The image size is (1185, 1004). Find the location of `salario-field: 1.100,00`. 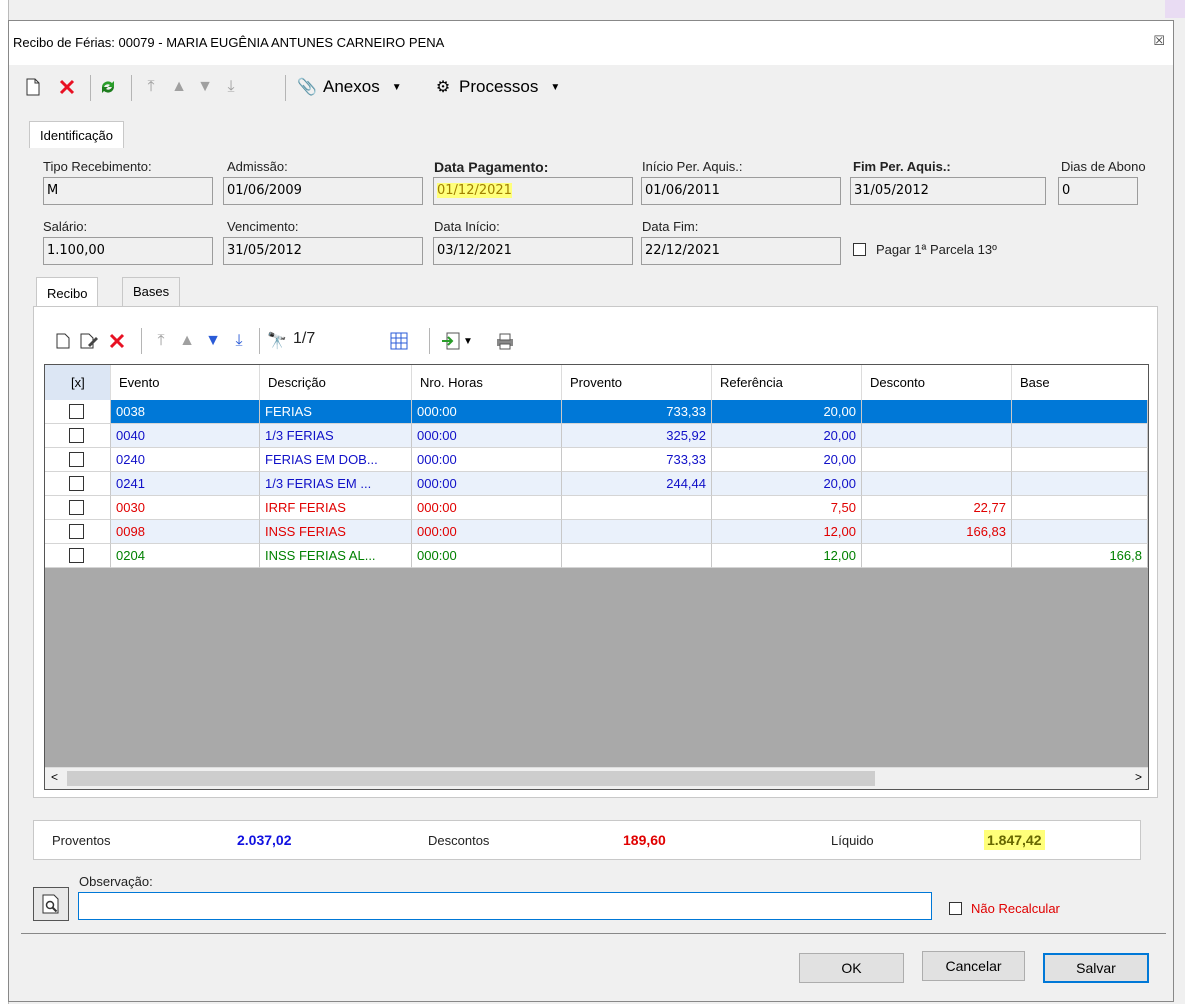

salario-field: 1.100,00 is located at coordinates (128, 251).